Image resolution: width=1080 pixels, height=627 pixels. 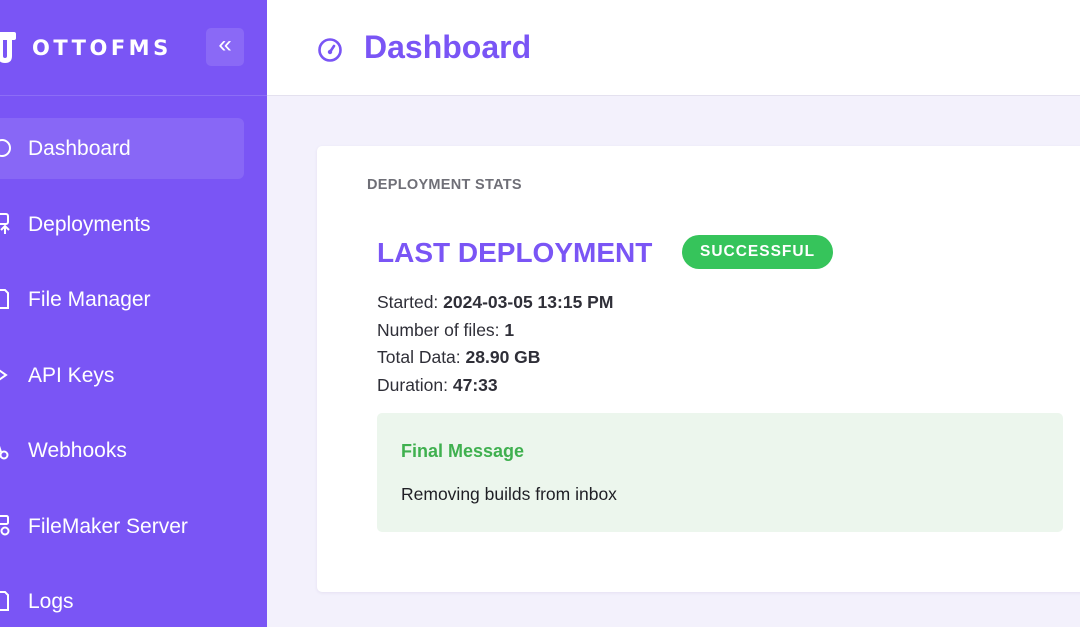 I want to click on webhook-icon, so click(x=4, y=452).